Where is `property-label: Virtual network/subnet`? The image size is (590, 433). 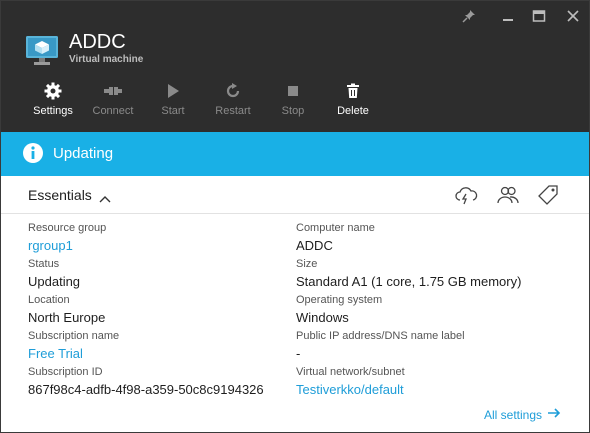
property-label: Virtual network/subnet is located at coordinates (350, 372).